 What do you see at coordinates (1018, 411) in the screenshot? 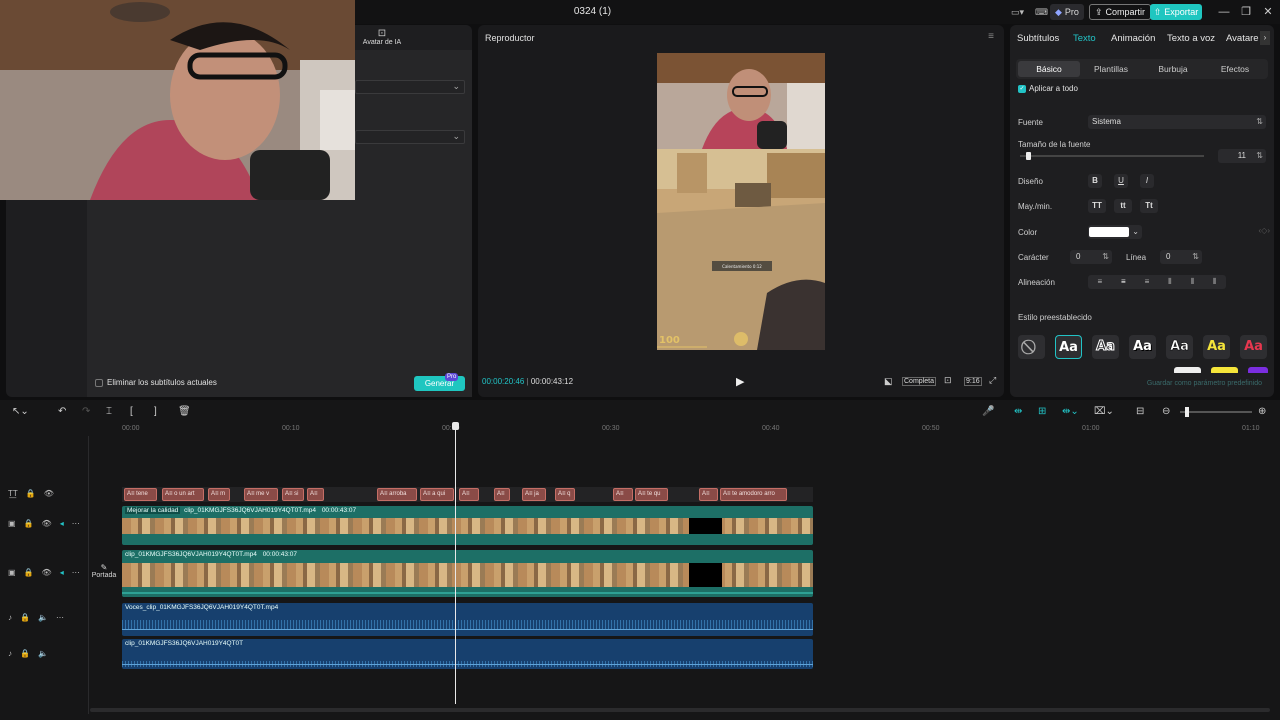
I see `main-track-magnet-icon: ⇹` at bounding box center [1018, 411].